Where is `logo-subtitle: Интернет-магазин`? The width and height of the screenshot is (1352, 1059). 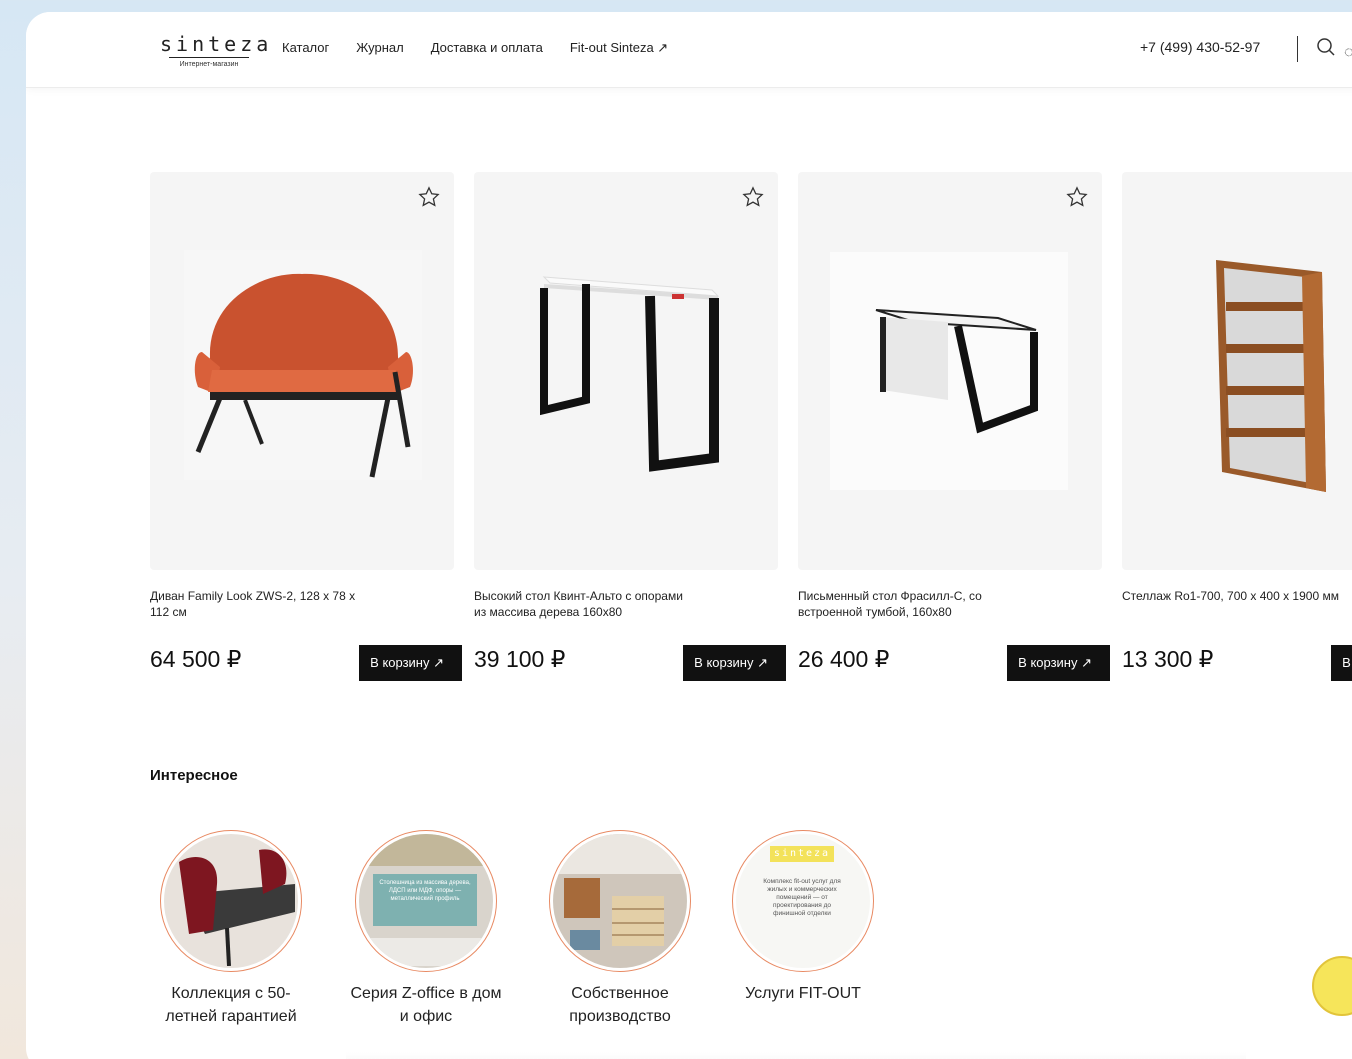
logo-subtitle: Интернет-магазин is located at coordinates (209, 63).